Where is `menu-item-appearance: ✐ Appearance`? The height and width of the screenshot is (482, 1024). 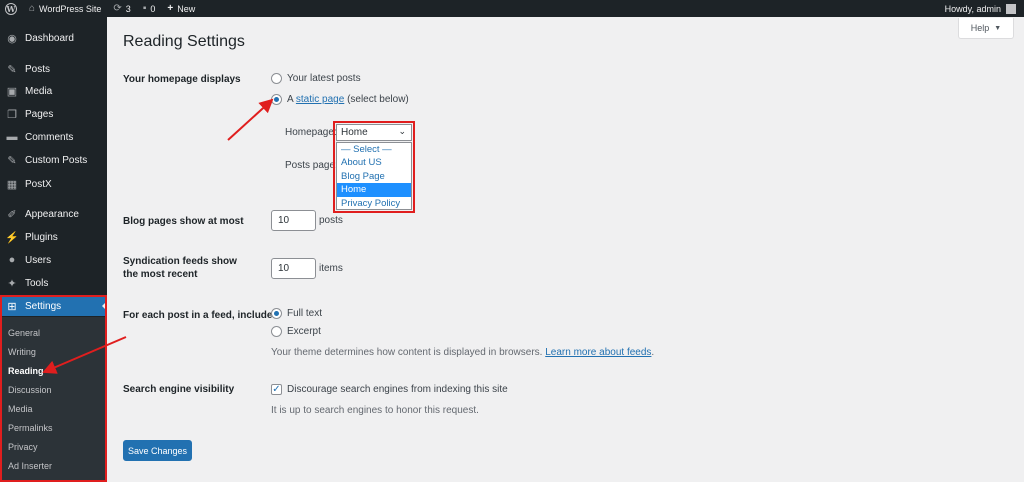 menu-item-appearance: ✐ Appearance is located at coordinates (53, 214).